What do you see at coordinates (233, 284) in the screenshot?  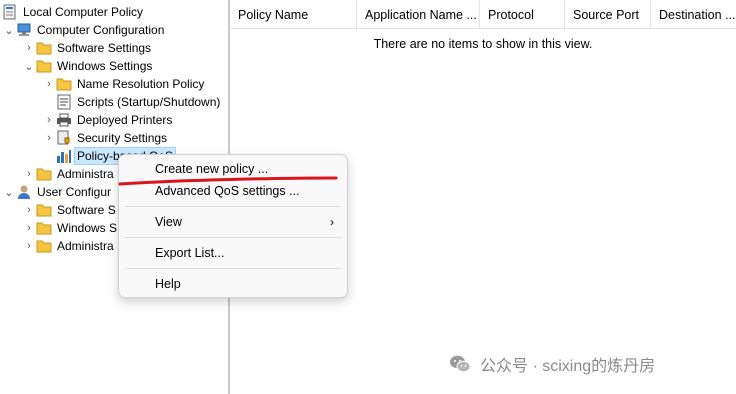 I see `menu-item-help: Help` at bounding box center [233, 284].